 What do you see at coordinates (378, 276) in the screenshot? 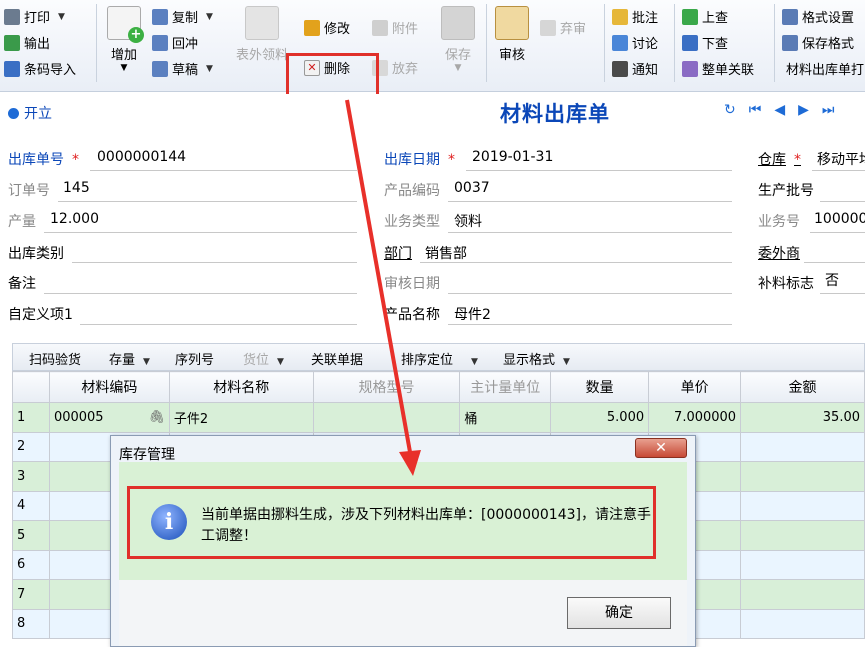
I see `arrow-shaft` at bounding box center [378, 276].